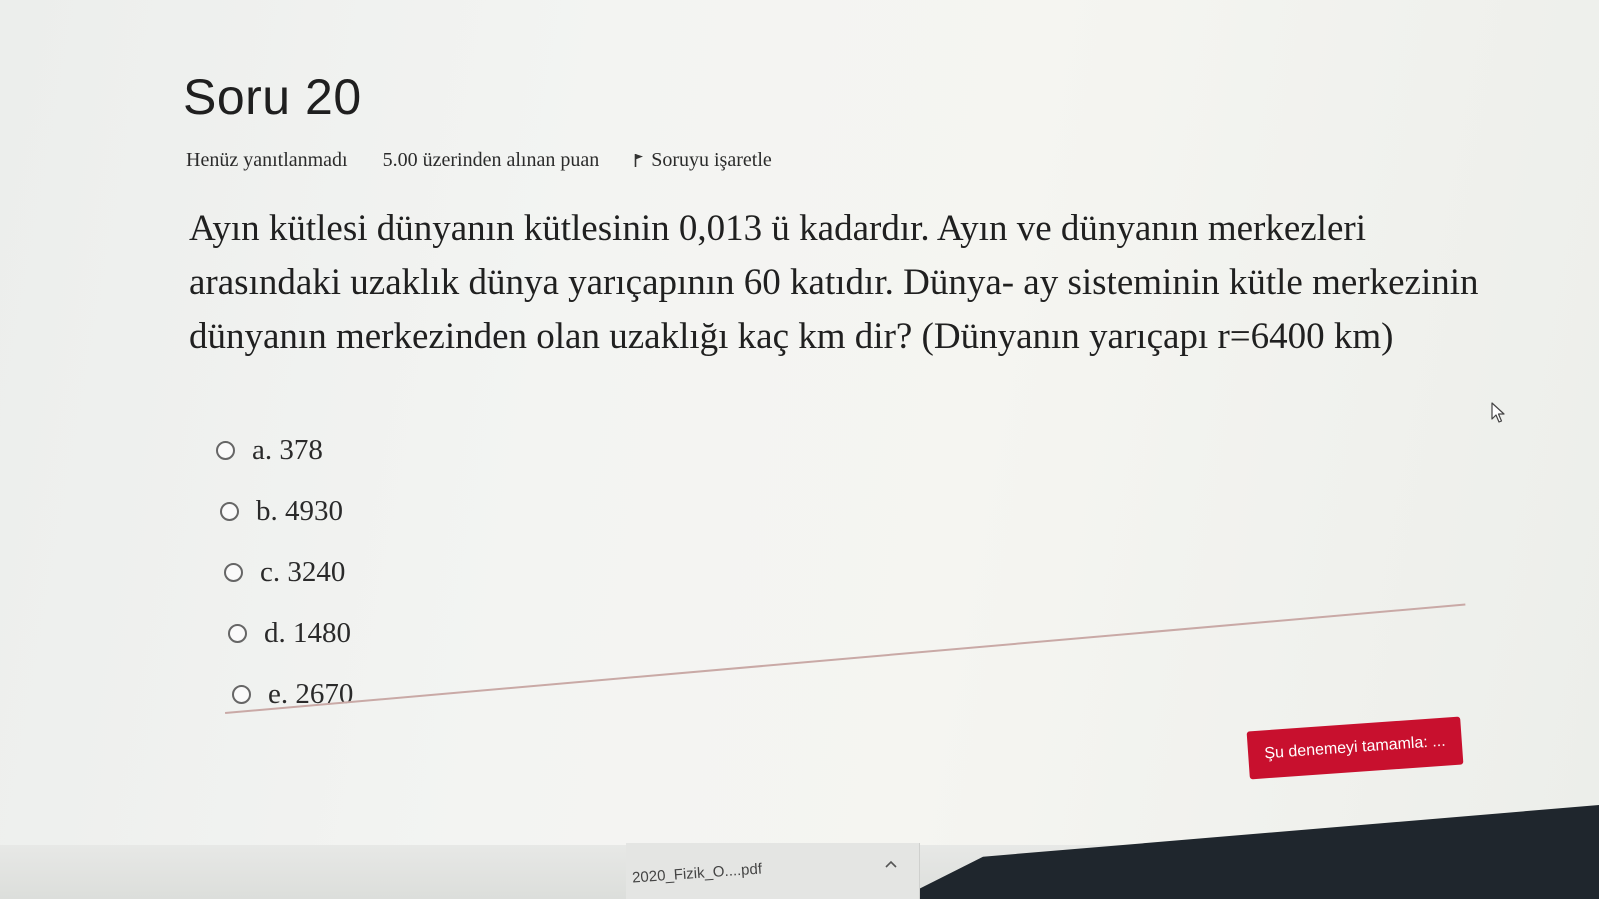 Image resolution: width=1599 pixels, height=899 pixels. Describe the element at coordinates (891, 864) in the screenshot. I see `chevron-up-icon` at that location.